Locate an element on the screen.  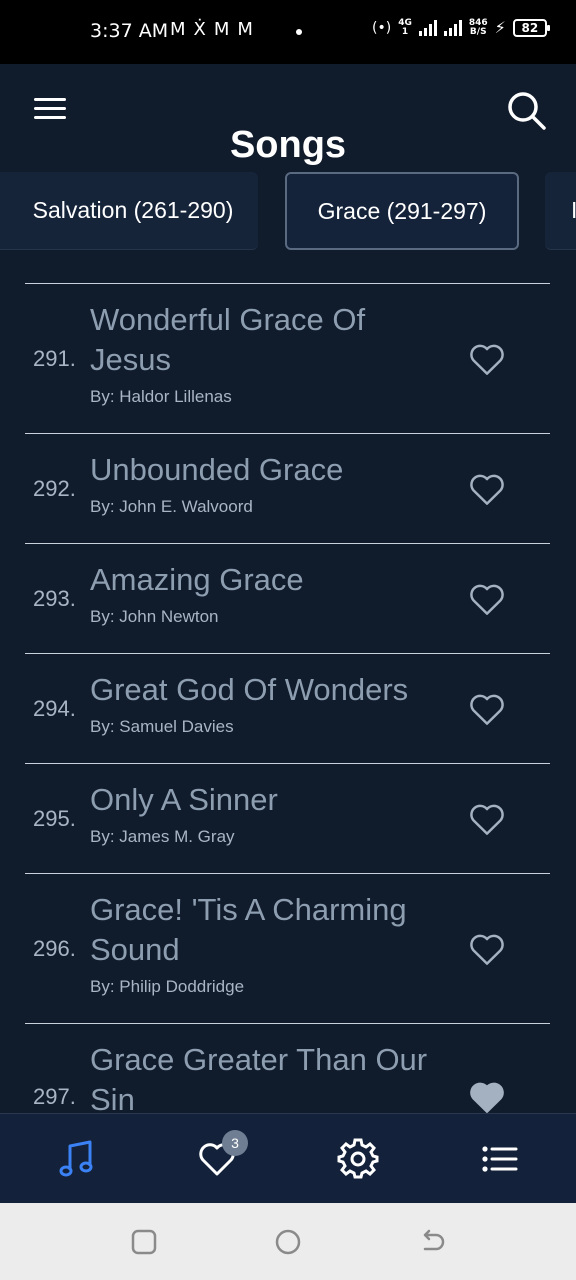
network-type: 4G 1 is located at coordinates (405, 27).